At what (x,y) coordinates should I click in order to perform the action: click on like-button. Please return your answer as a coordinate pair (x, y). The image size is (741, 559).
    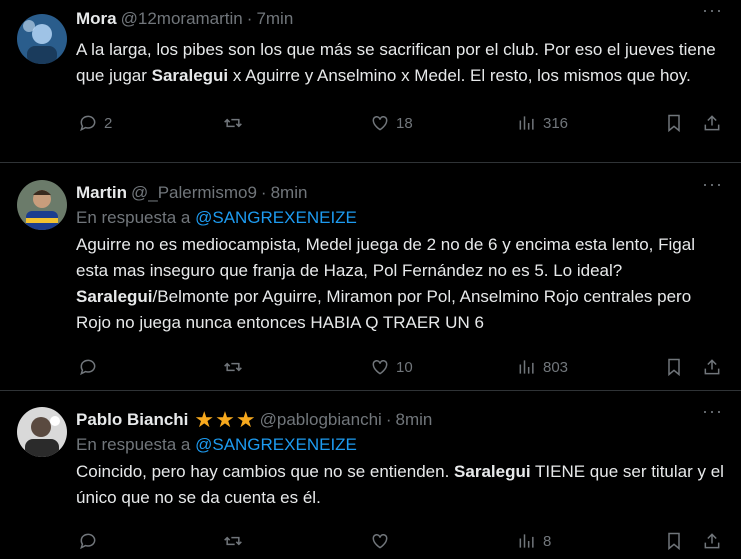
    Looking at the image, I should click on (383, 541).